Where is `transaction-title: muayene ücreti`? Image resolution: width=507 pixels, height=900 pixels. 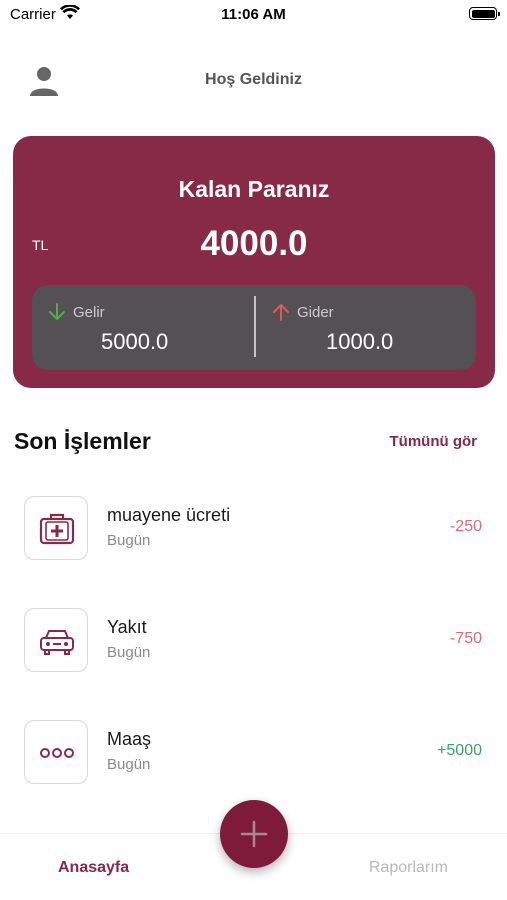
transaction-title: muayene ücreti is located at coordinates (169, 515).